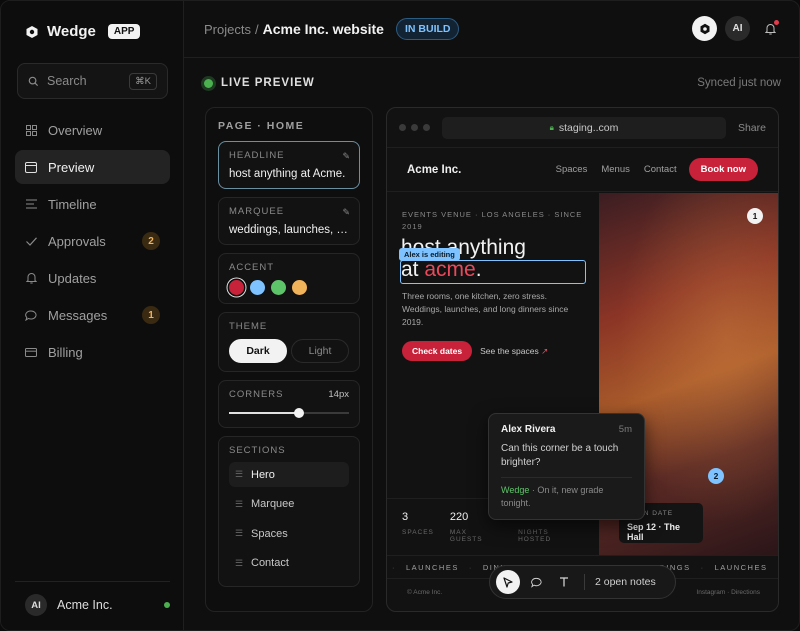 The image size is (800, 631). I want to click on workspace-switcher: AI Acme Inc., so click(92, 598).